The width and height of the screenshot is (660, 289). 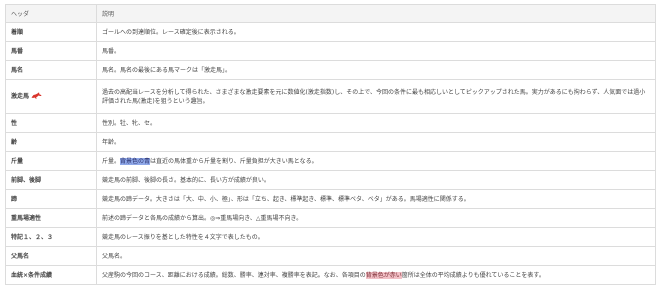 I want to click on row-desc: 前述の蹄データと各馬の成績から算出。◎⇒重馬場向き、△重馬場不向き。, so click(x=376, y=218).